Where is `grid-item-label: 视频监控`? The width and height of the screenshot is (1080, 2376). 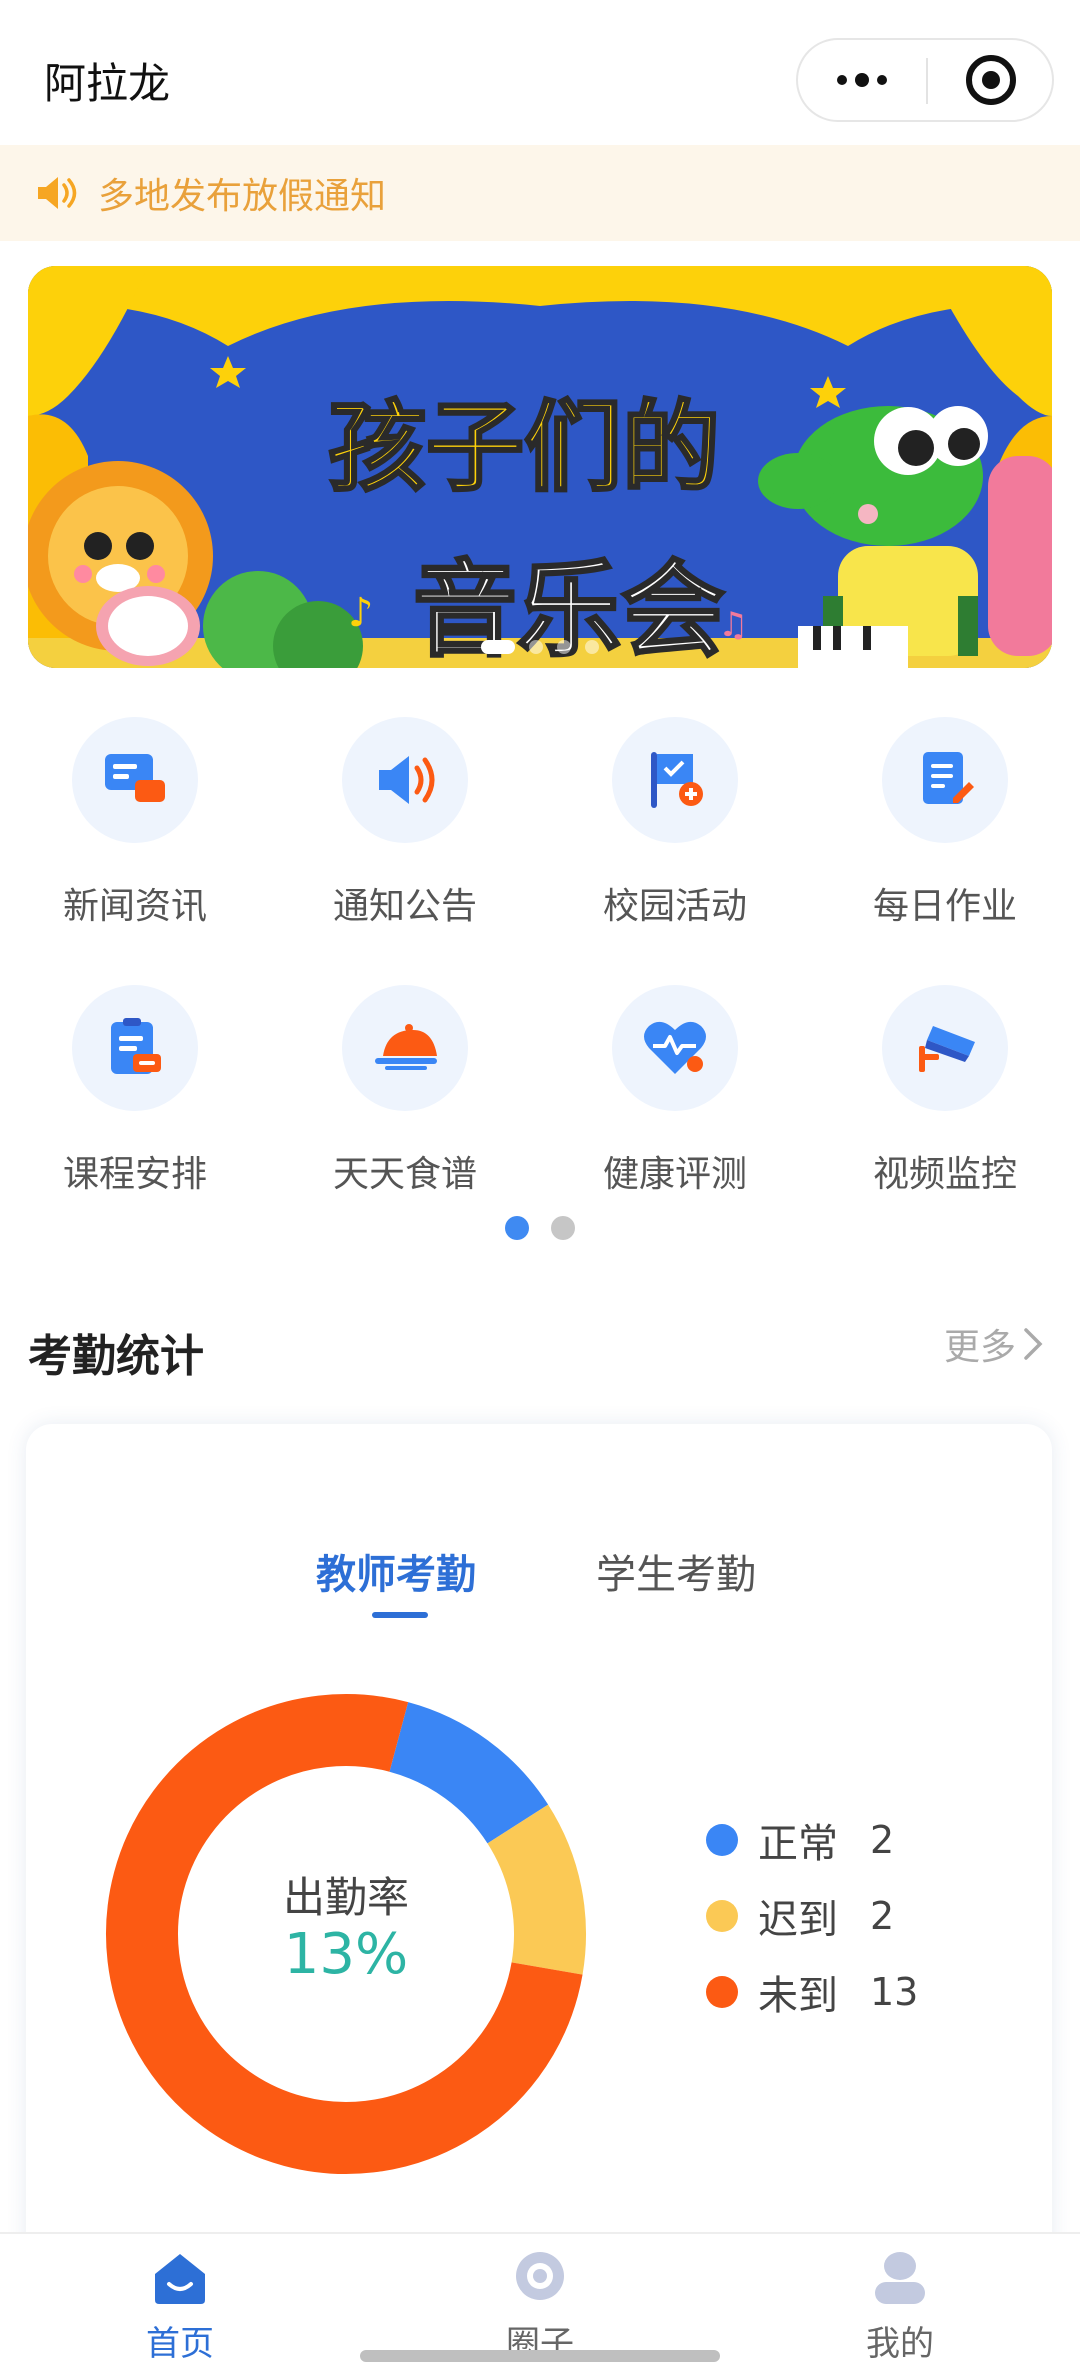
grid-item-label: 视频监控 is located at coordinates (944, 1174).